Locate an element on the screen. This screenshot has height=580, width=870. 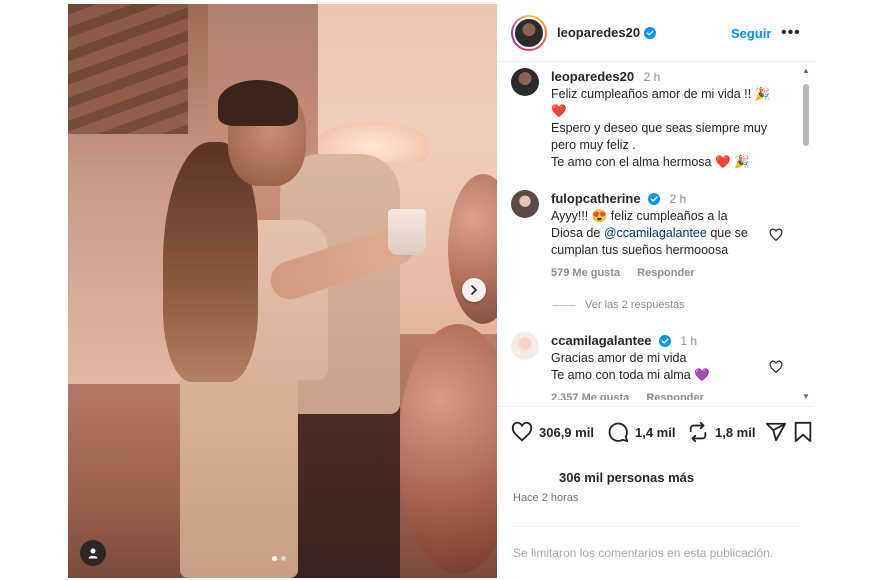
carousel-dot is located at coordinates (283, 558).